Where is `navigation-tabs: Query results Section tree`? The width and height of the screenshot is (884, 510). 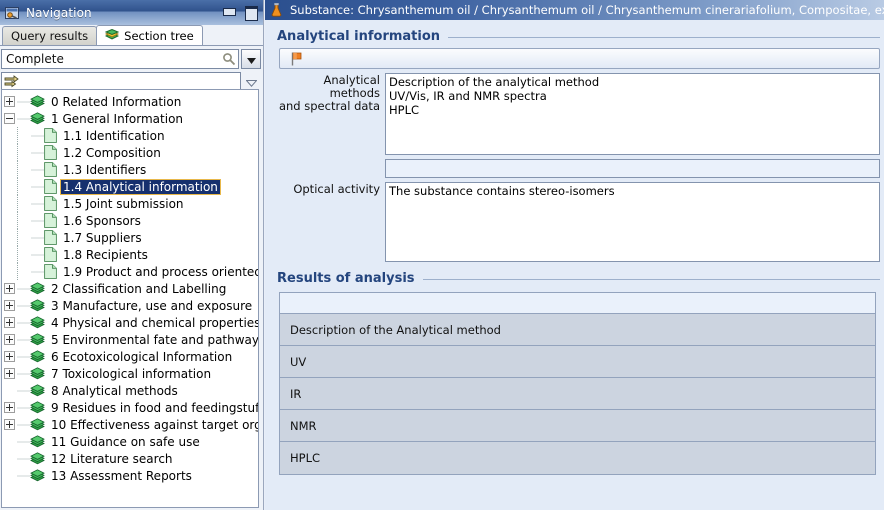
navigation-tabs: Query results Section tree is located at coordinates (131, 35).